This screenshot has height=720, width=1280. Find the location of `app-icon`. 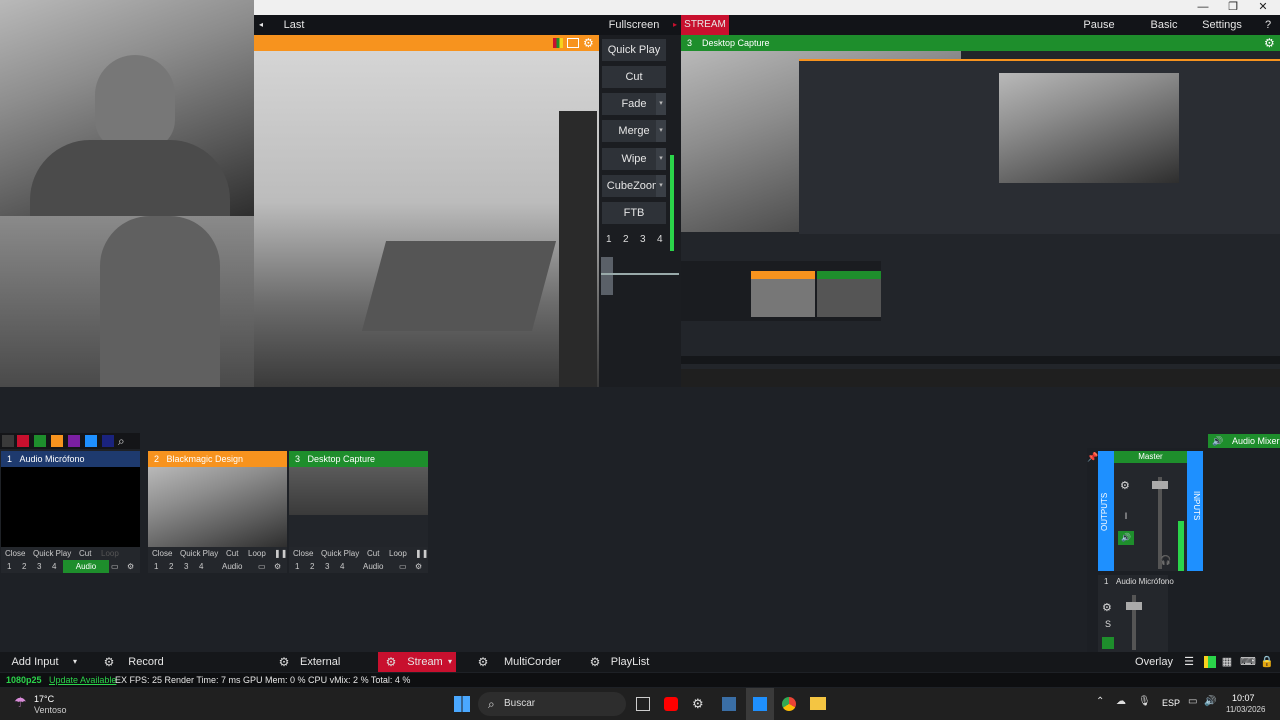

app-icon is located at coordinates (729, 704).